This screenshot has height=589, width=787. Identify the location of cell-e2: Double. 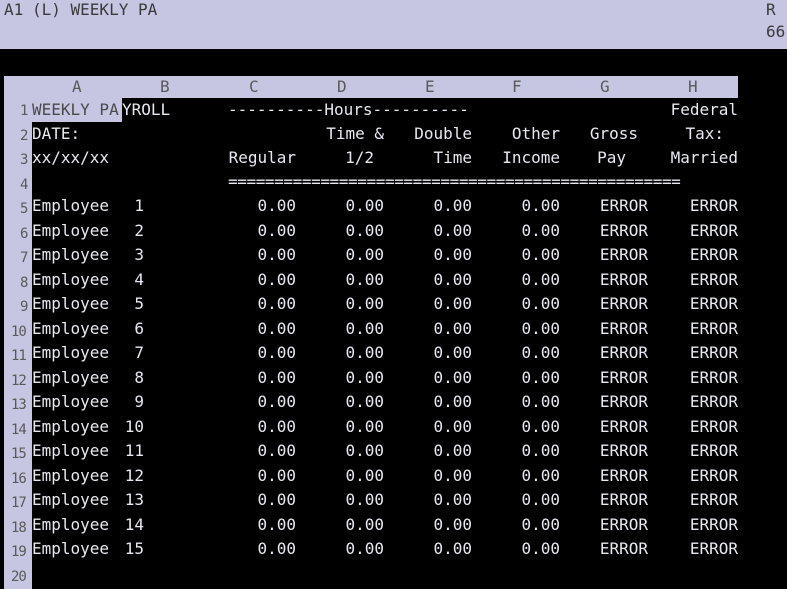
(428, 134).